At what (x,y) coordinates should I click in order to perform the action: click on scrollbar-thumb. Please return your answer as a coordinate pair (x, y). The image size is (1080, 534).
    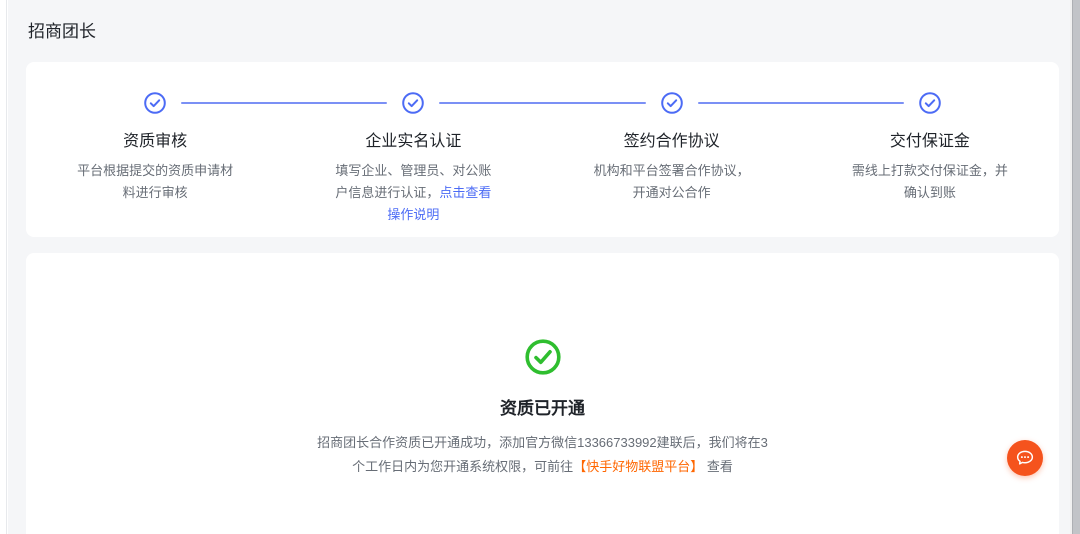
    Looking at the image, I should click on (1076, 267).